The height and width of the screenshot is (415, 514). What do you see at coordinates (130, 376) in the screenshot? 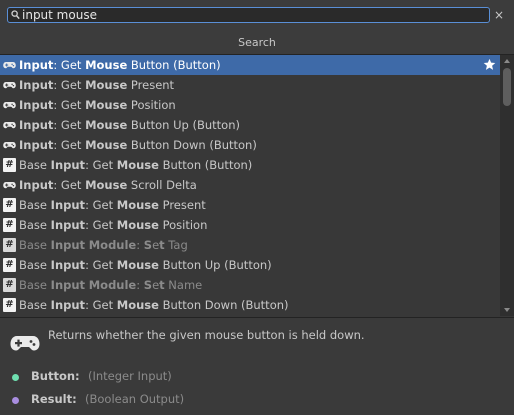
I see `port-type: (Integer Input)` at bounding box center [130, 376].